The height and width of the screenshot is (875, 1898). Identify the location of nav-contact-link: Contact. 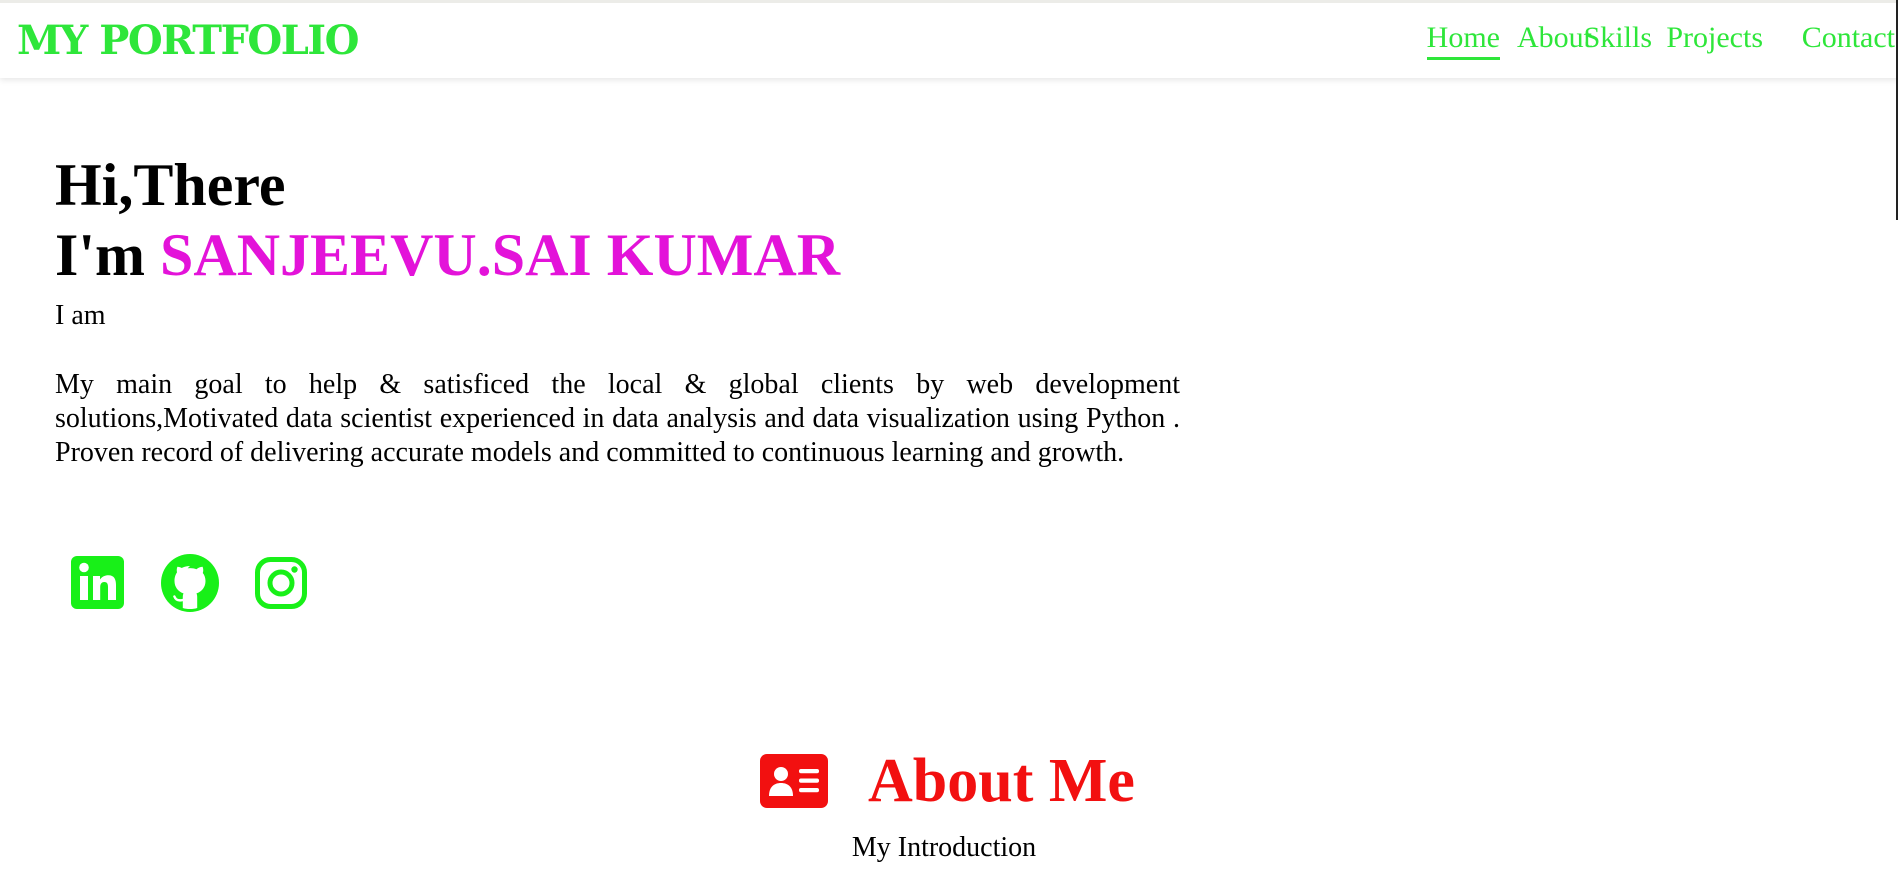
(1848, 38).